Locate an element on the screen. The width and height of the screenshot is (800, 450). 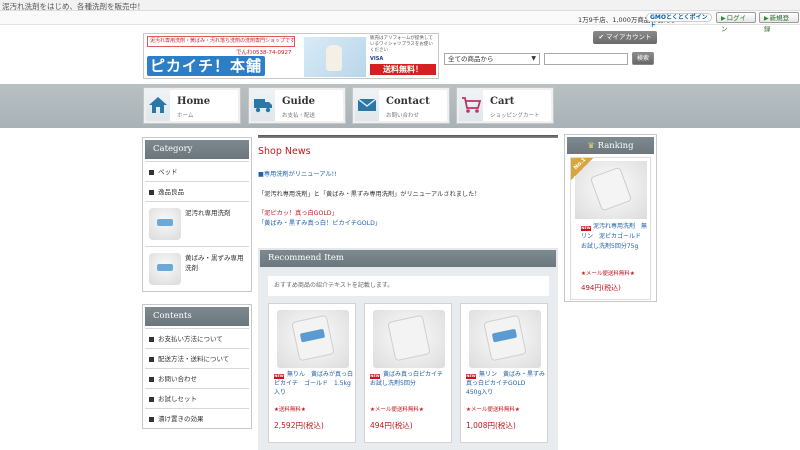
ranking-product-shipping: ★メール便送料無料★ is located at coordinates (608, 274).